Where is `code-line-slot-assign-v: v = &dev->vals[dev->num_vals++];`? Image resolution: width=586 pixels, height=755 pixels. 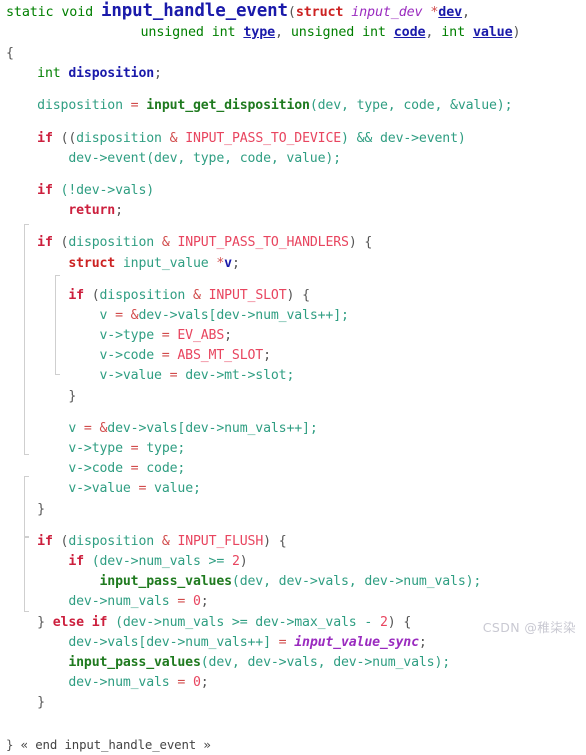 code-line-slot-assign-v: v = &dev->vals[dev->num_vals++]; is located at coordinates (293, 316).